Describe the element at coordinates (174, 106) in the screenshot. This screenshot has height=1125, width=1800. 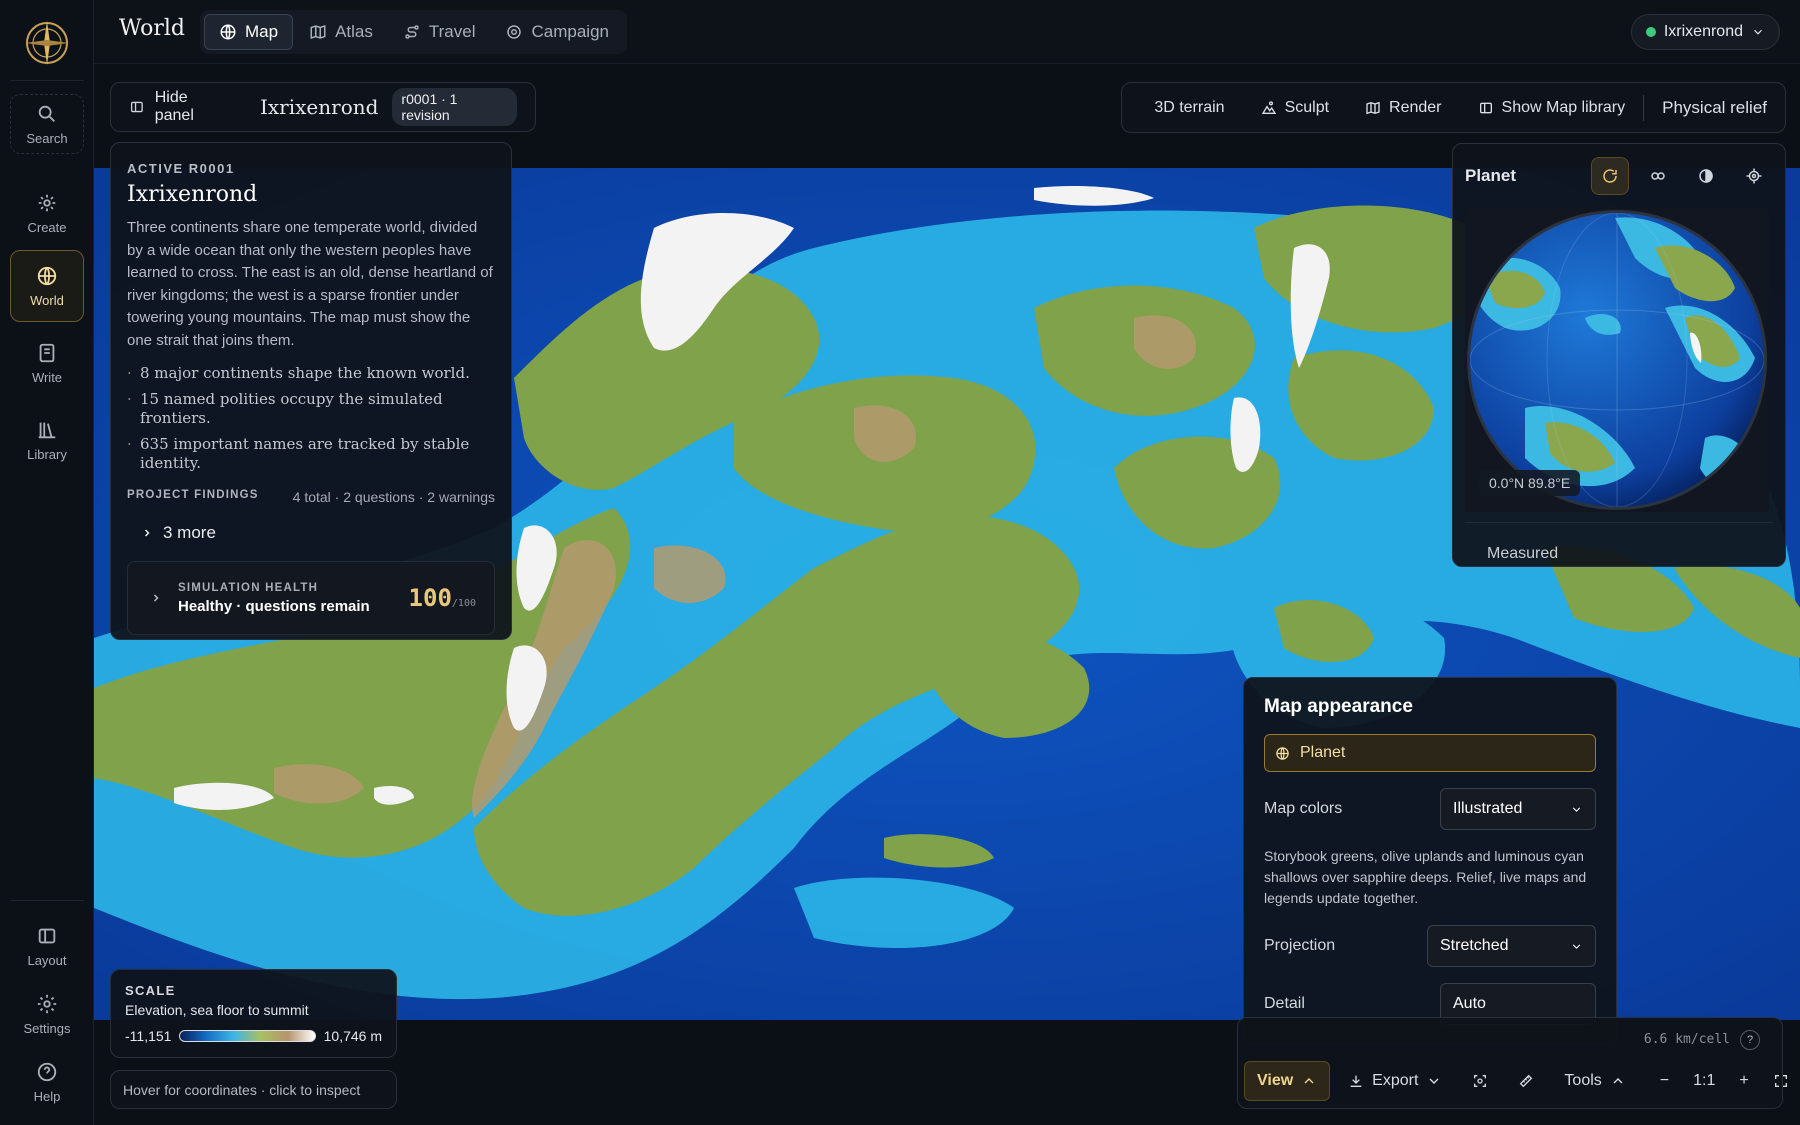
I see `hide-panel-label: Hide panel` at that location.